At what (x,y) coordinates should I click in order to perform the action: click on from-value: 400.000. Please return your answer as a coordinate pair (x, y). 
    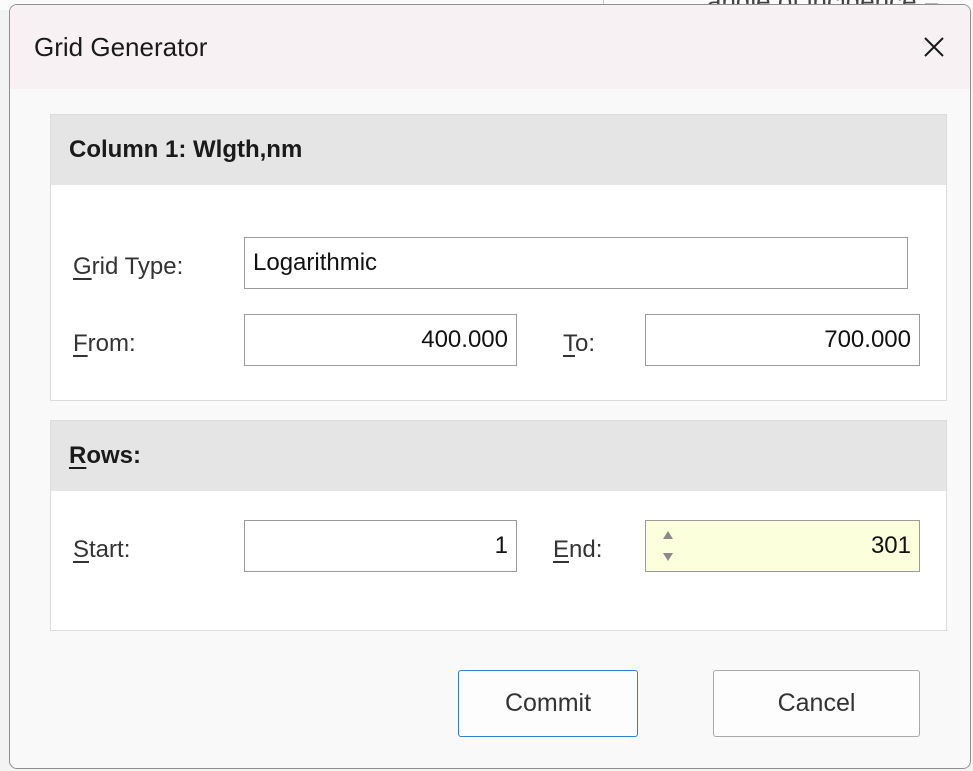
    Looking at the image, I should click on (464, 339).